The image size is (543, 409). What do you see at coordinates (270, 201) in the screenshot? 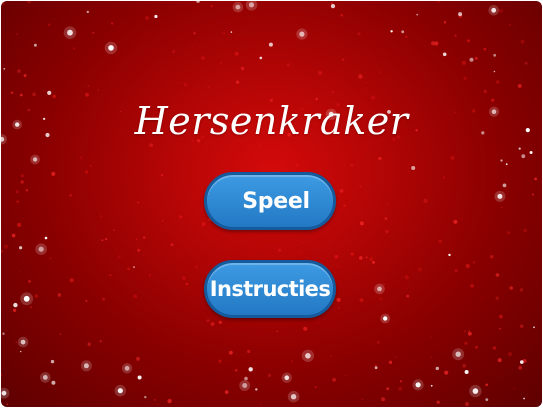
I see `play-button: Speel` at bounding box center [270, 201].